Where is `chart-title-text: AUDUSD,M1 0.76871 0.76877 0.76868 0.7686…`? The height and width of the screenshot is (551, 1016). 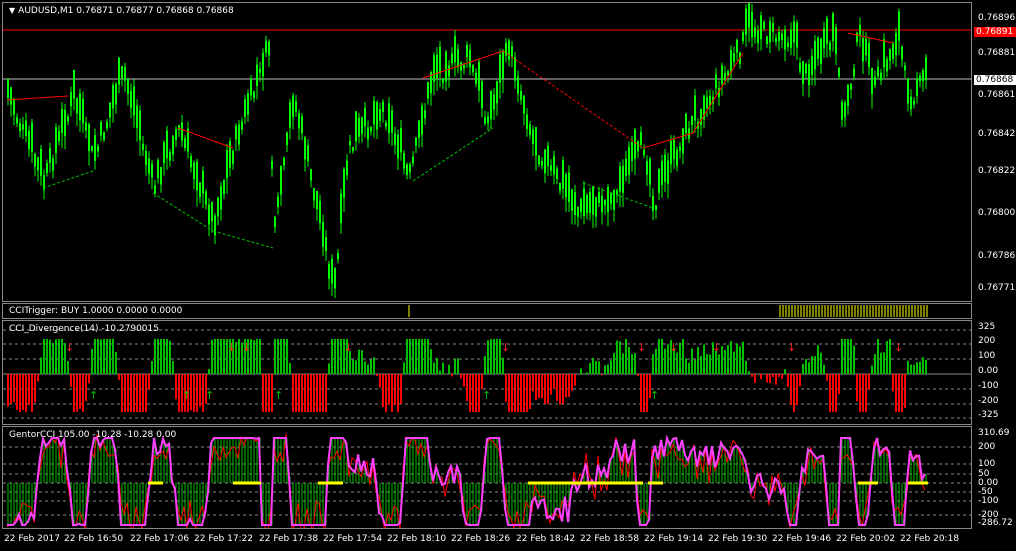
chart-title-text: AUDUSD,M1 0.76871 0.76877 0.76868 0.7686… is located at coordinates (126, 11).